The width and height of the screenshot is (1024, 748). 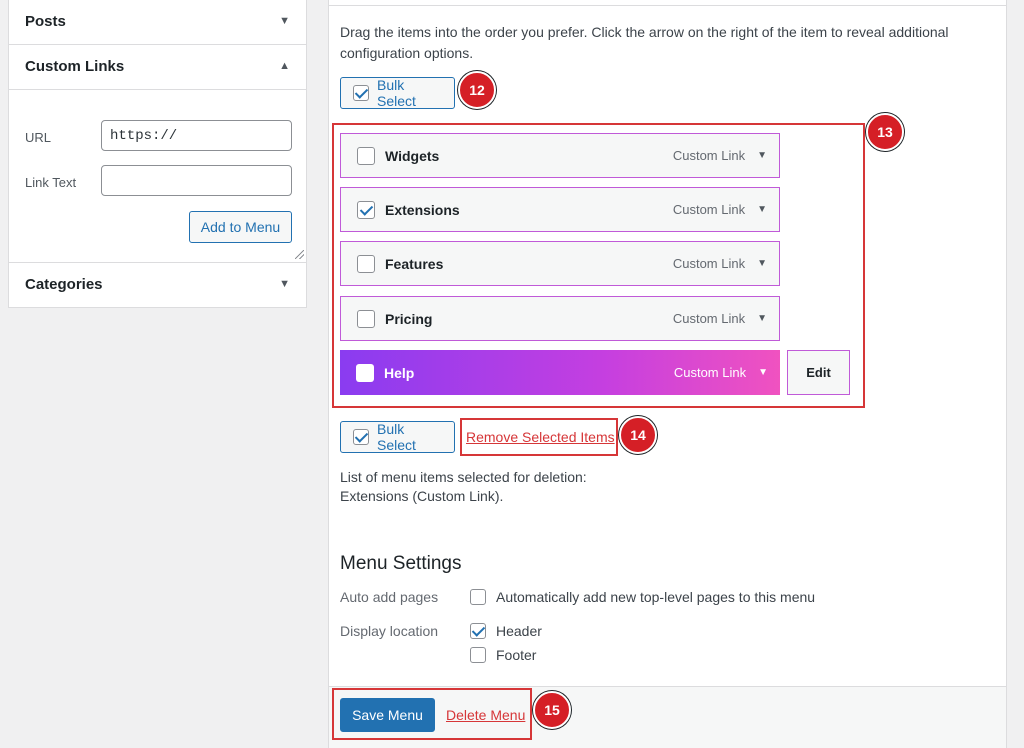 What do you see at coordinates (399, 372) in the screenshot?
I see `menu-item-title: Help` at bounding box center [399, 372].